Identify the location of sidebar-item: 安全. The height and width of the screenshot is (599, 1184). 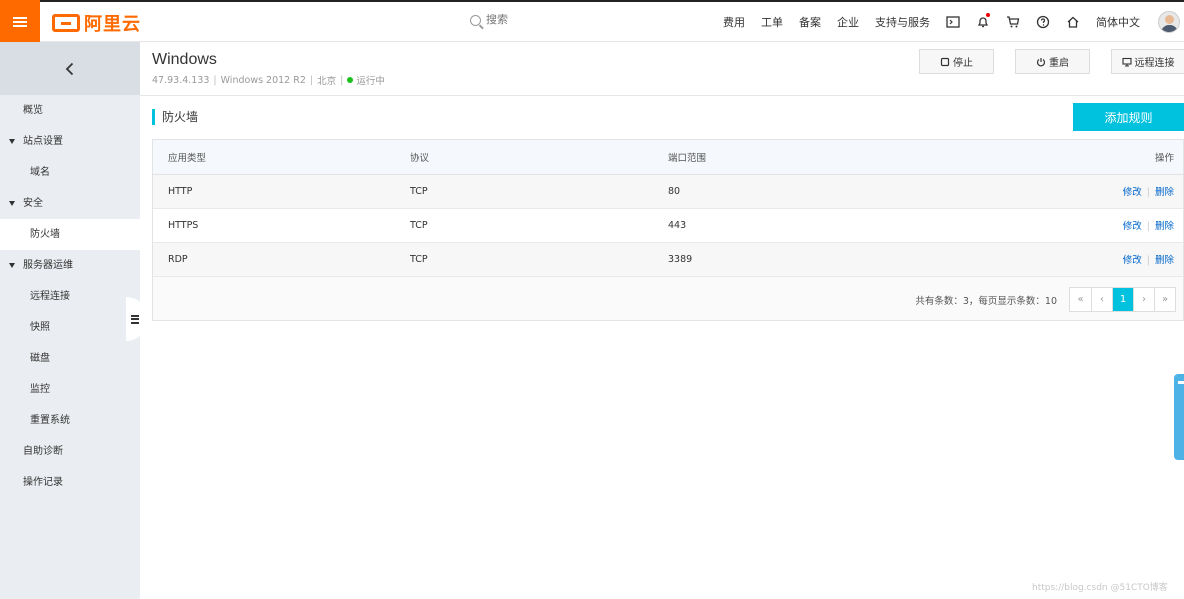
(70, 203).